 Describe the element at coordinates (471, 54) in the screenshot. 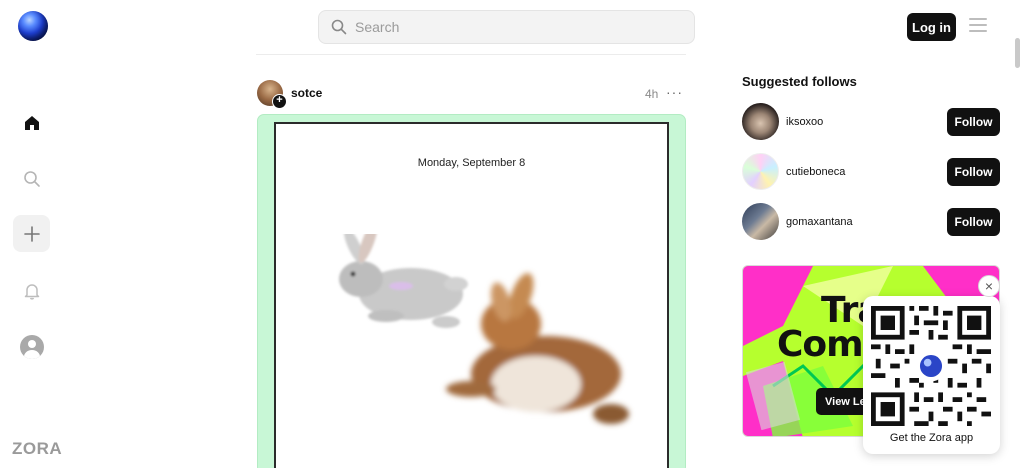

I see `feed-divider` at that location.